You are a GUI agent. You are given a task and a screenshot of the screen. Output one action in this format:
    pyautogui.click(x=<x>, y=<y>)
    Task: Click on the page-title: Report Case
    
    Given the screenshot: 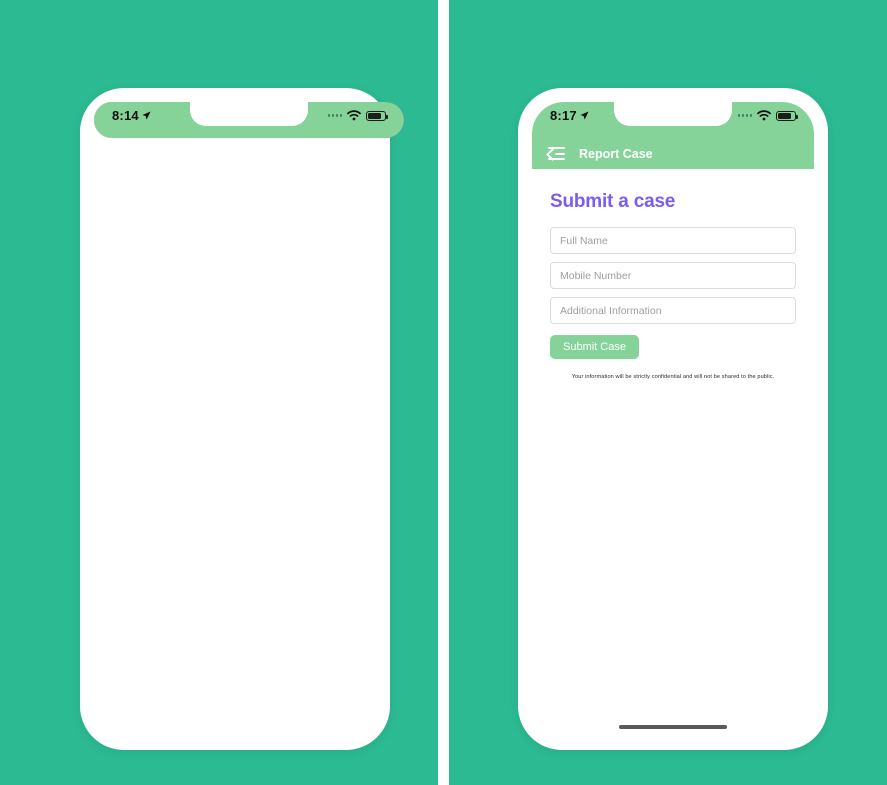 What is the action you would take?
    pyautogui.click(x=616, y=153)
    